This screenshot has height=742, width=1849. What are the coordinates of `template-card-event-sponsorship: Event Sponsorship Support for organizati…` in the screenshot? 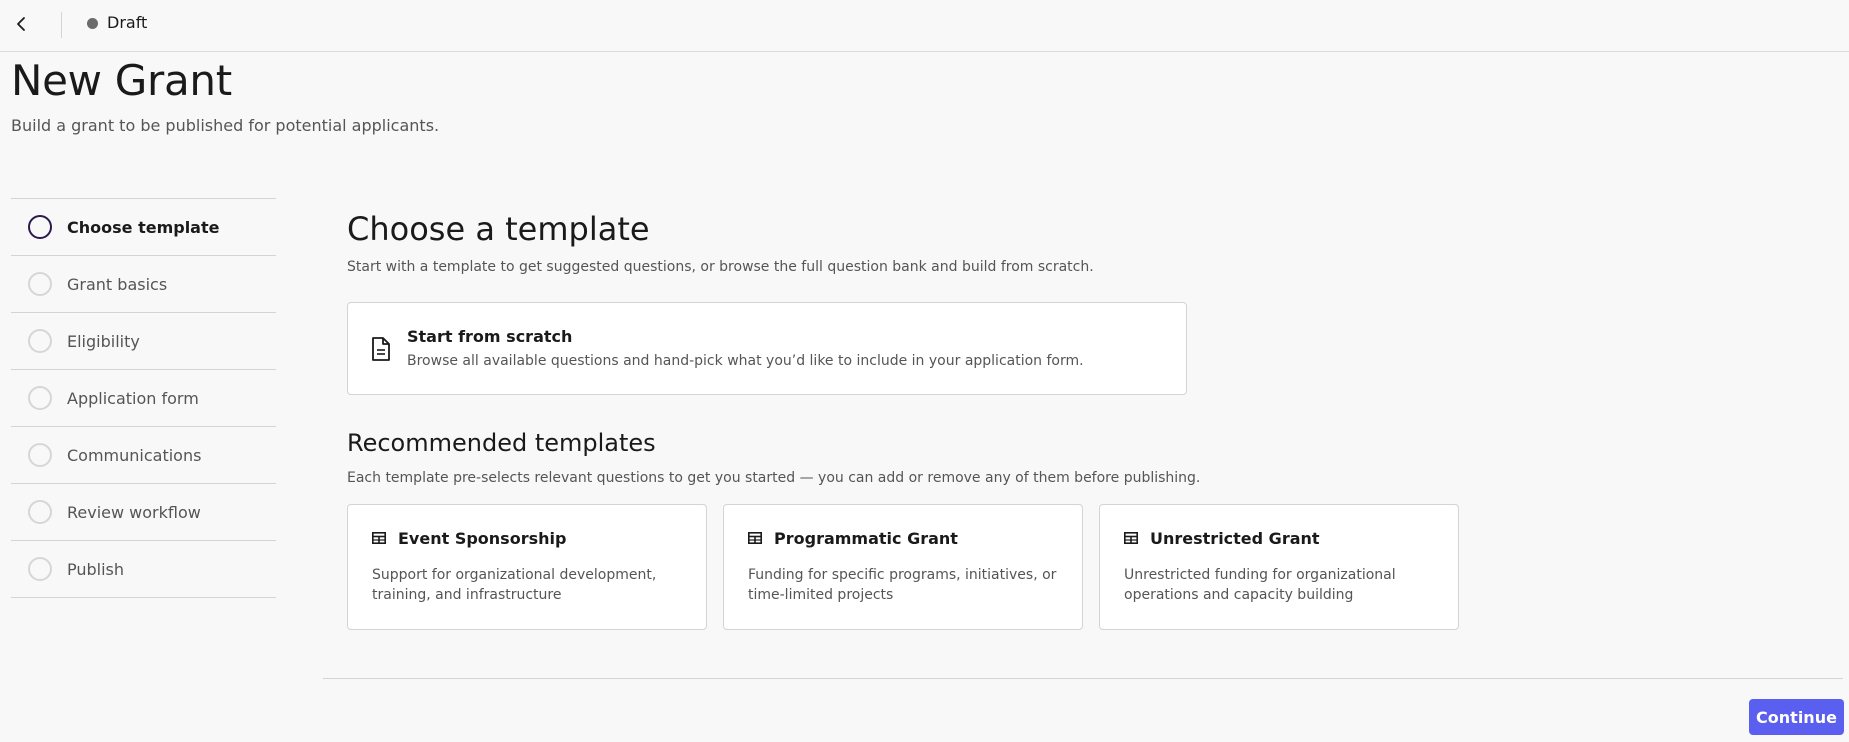 It's located at (527, 567).